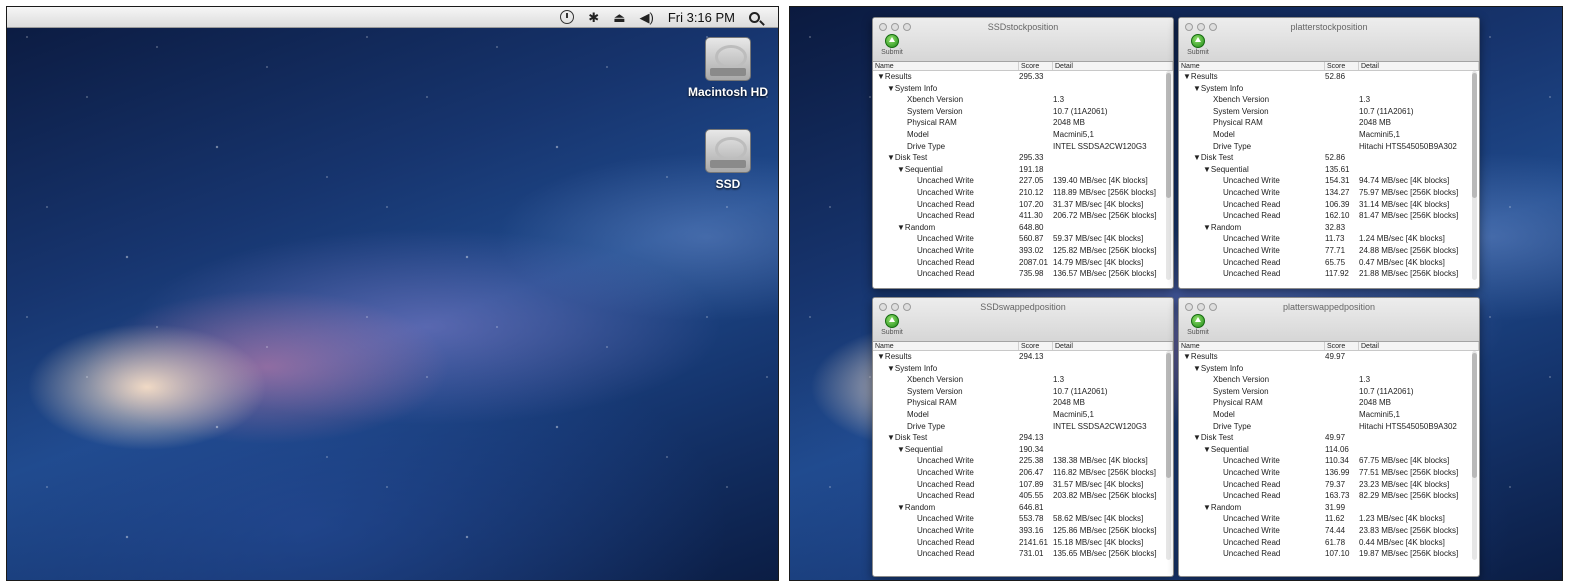 The width and height of the screenshot is (1569, 585). Describe the element at coordinates (1023, 40) in the screenshot. I see `window-titlebar: SSDstockposition Submit` at that location.